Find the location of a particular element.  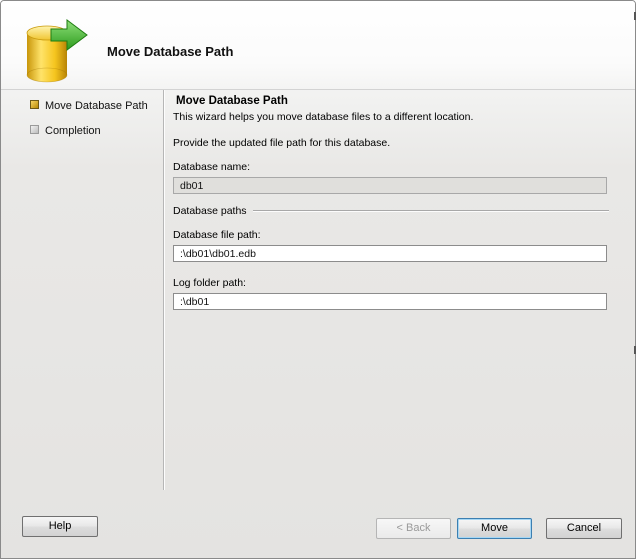

move-button: Move is located at coordinates (494, 528).